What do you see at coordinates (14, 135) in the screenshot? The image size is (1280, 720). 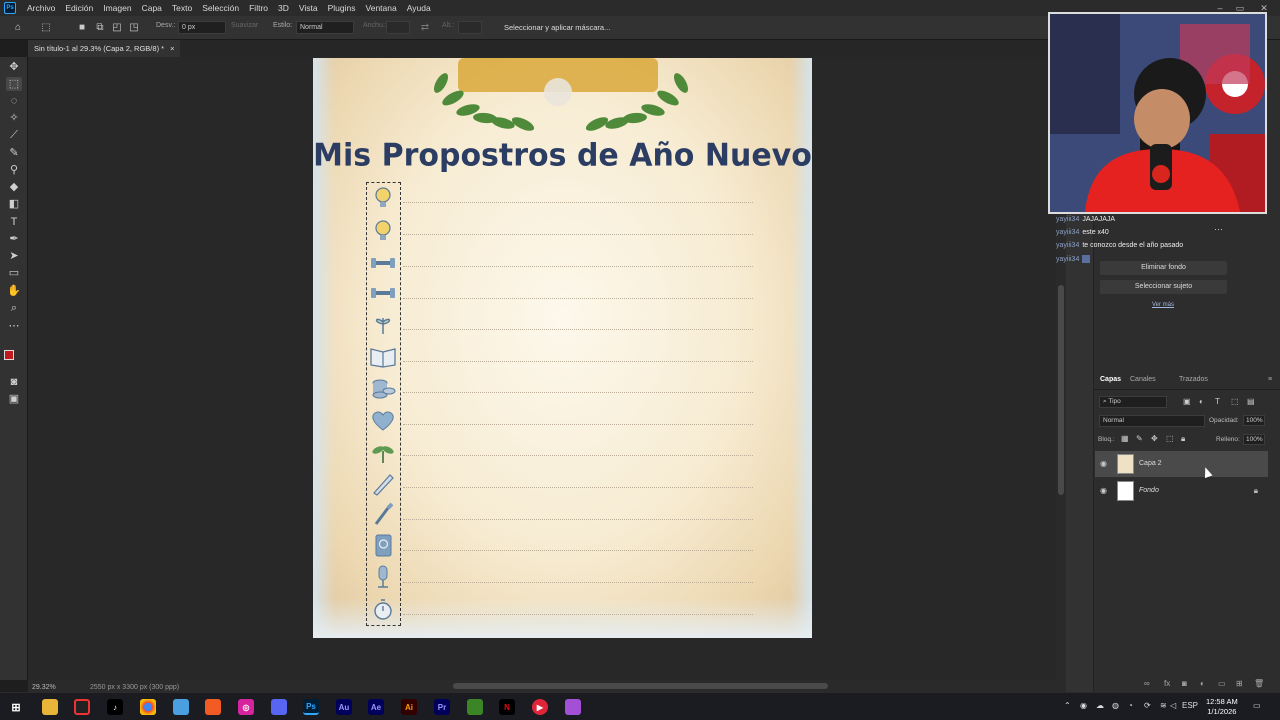 I see `eyedropper-tool-icon: ⟋` at bounding box center [14, 135].